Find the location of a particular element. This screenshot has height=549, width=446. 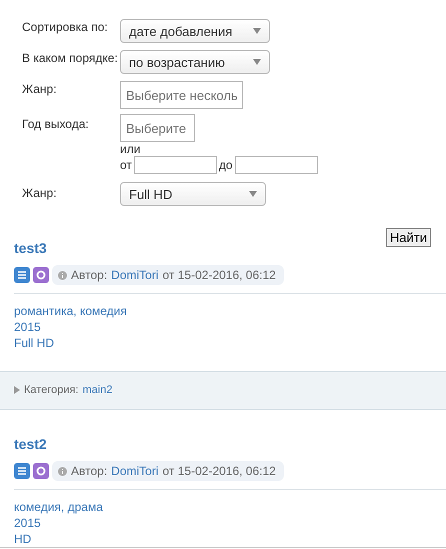

or-text: или is located at coordinates (130, 149).